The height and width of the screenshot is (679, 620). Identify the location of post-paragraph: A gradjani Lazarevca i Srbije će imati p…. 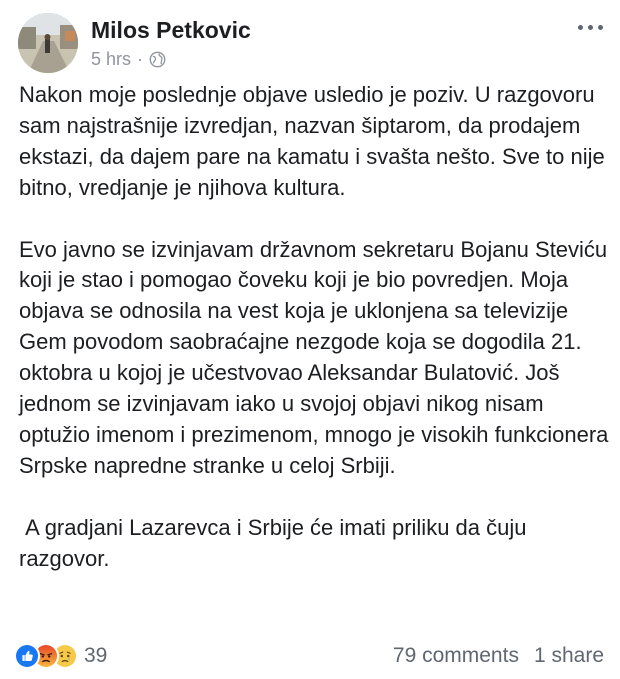
(276, 542).